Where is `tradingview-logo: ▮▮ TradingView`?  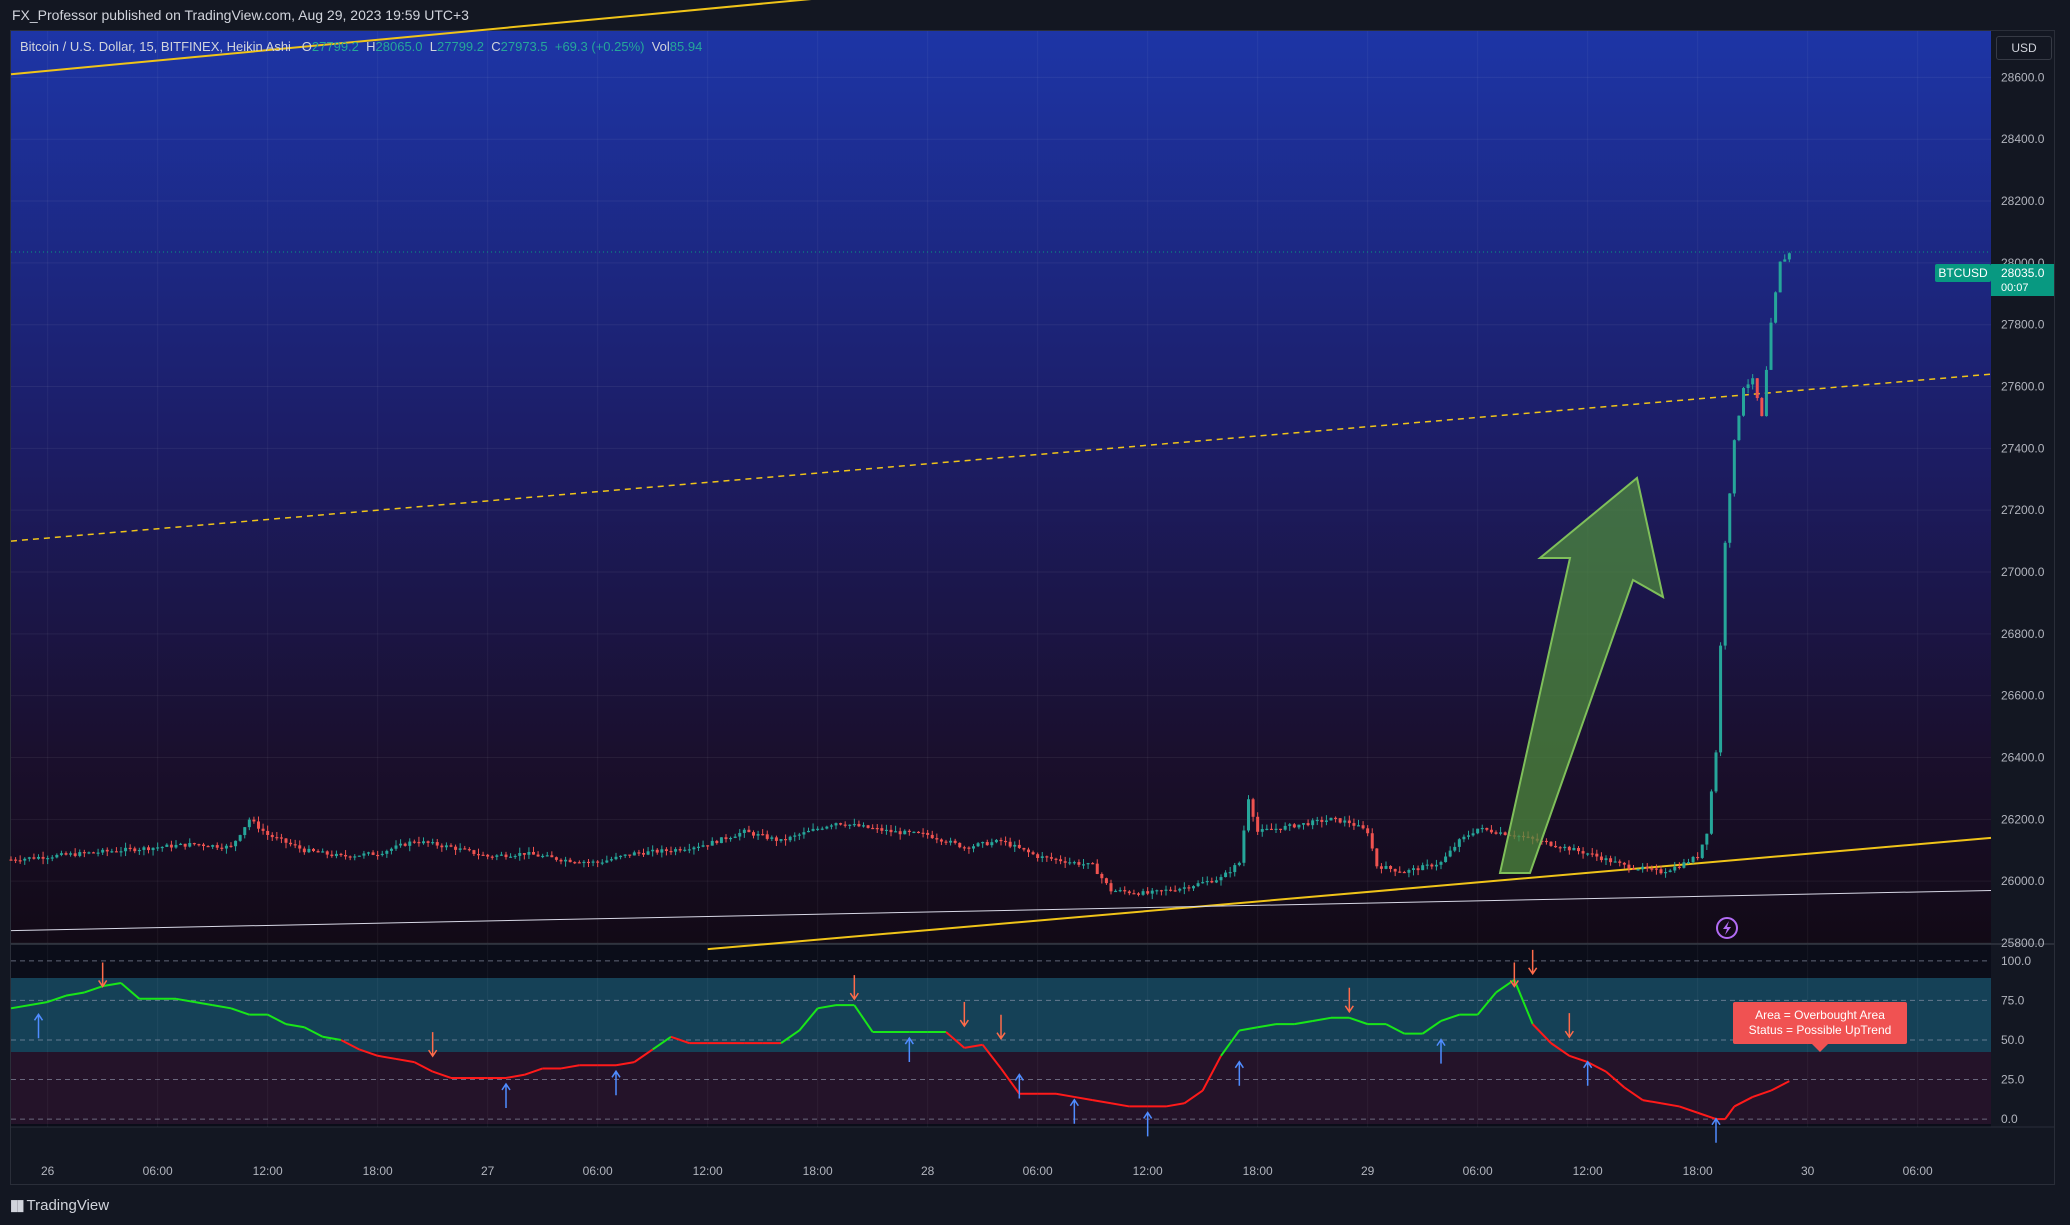 tradingview-logo: ▮▮ TradingView is located at coordinates (59, 1206).